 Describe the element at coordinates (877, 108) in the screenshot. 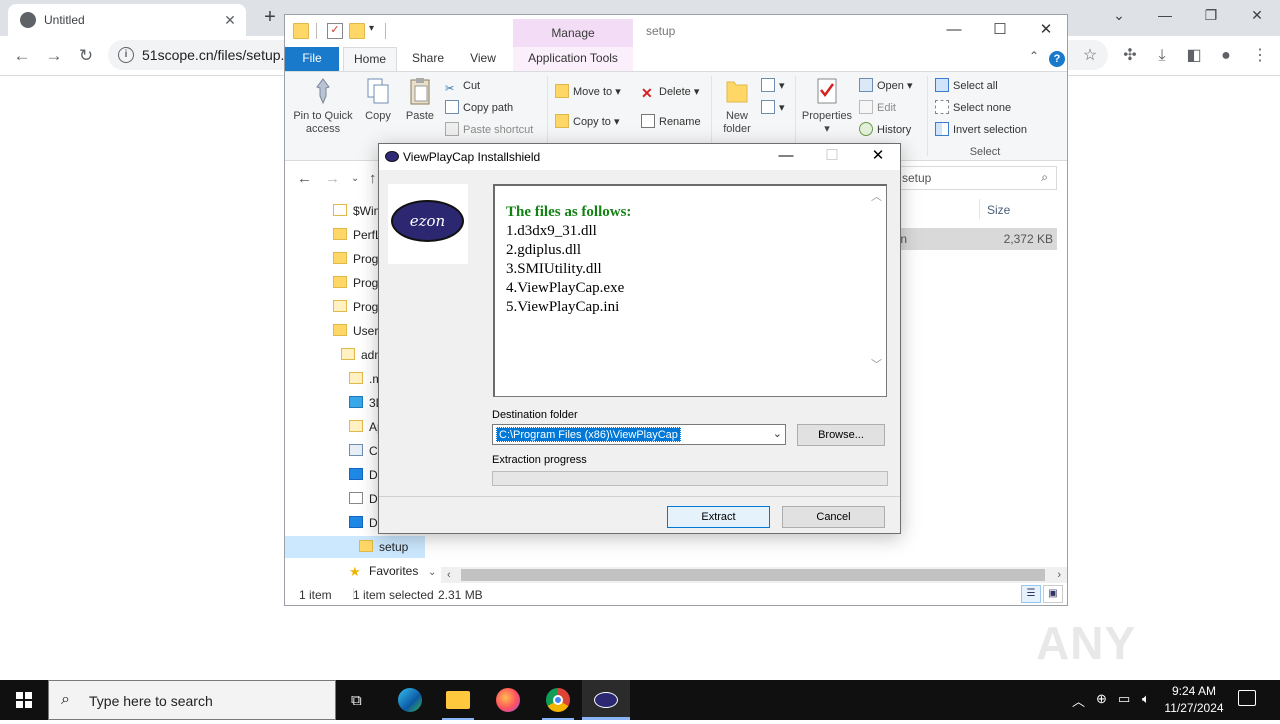

I see `edit-button: Edit` at that location.